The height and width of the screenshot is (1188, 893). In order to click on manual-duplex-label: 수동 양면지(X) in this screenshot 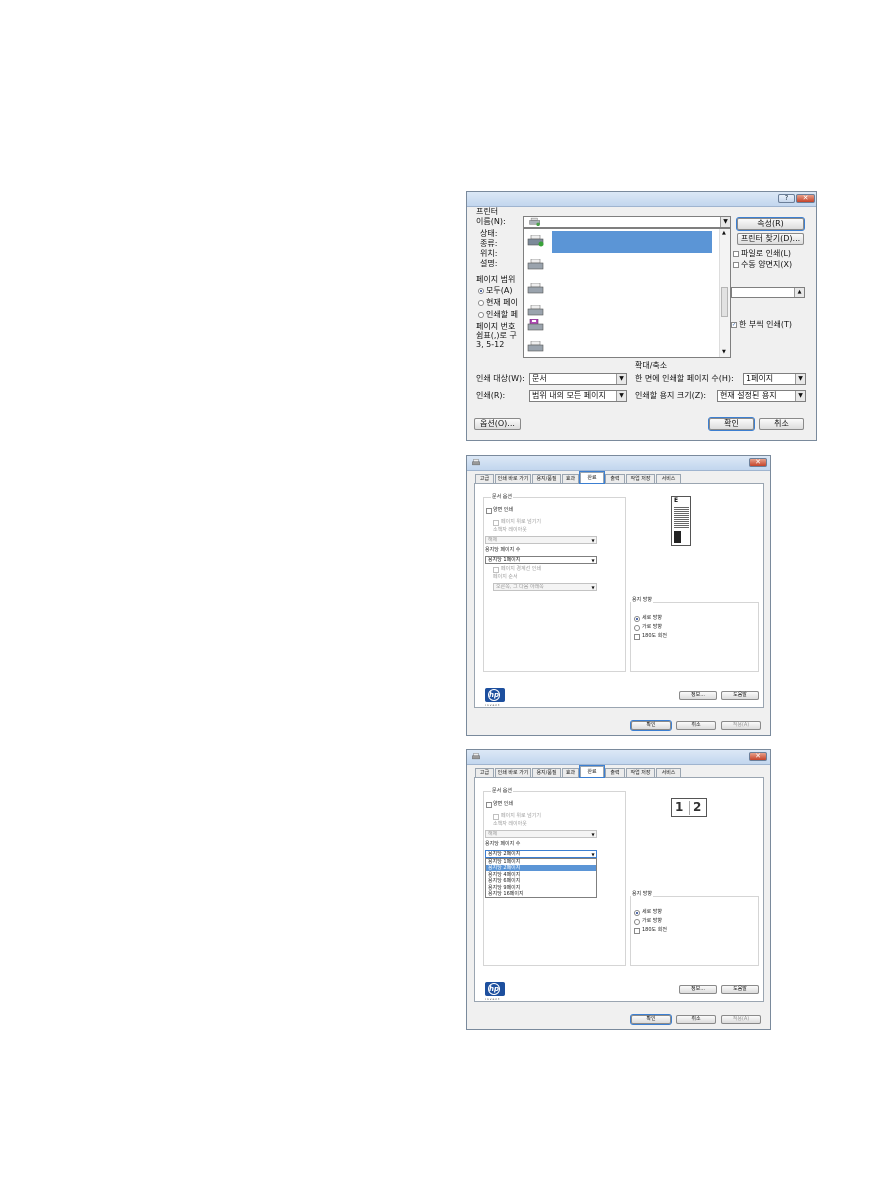, I will do `click(767, 264)`.